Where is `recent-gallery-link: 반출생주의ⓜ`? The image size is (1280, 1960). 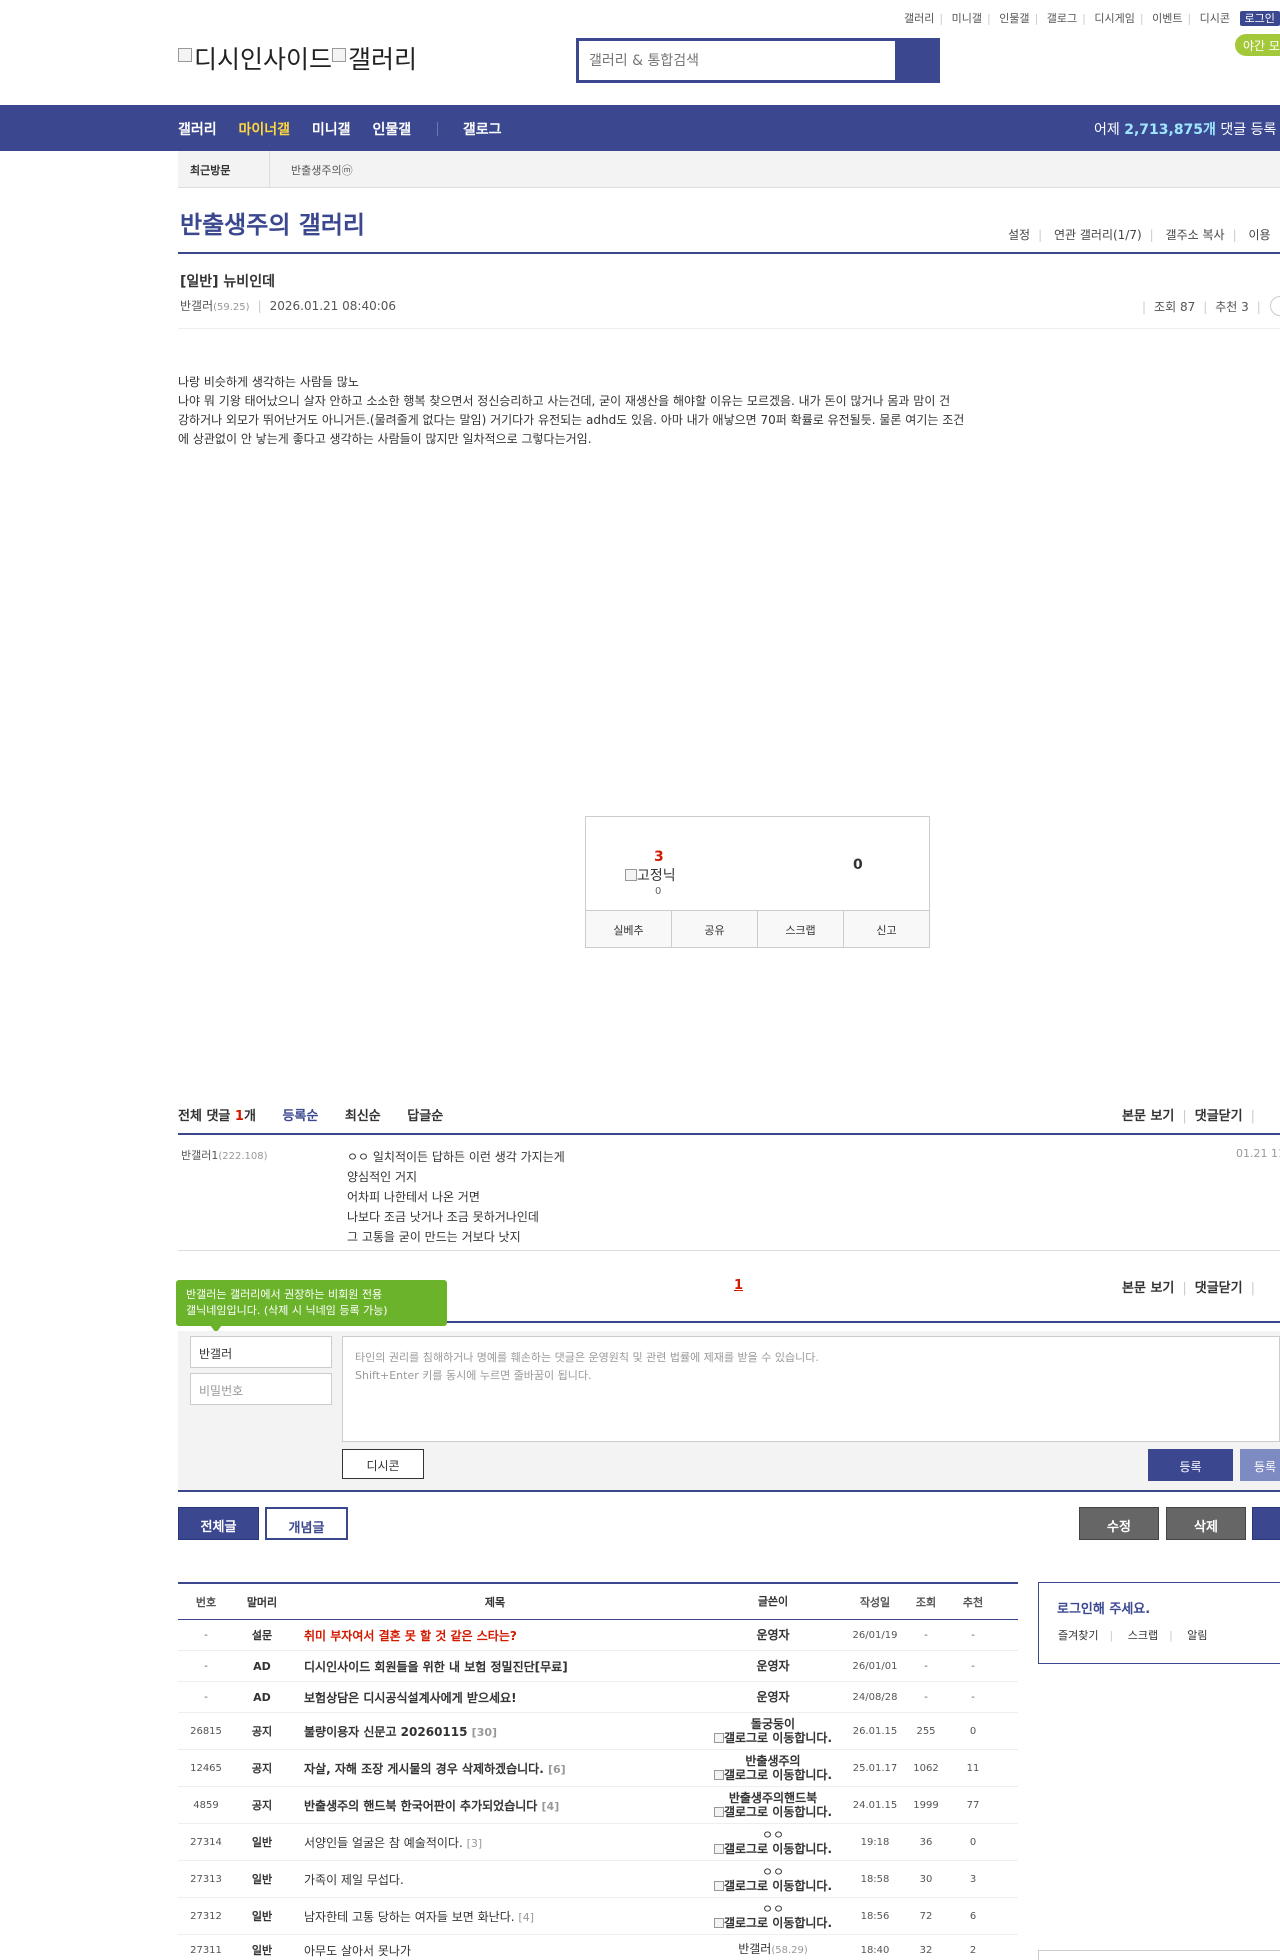 recent-gallery-link: 반출생주의ⓜ is located at coordinates (322, 170).